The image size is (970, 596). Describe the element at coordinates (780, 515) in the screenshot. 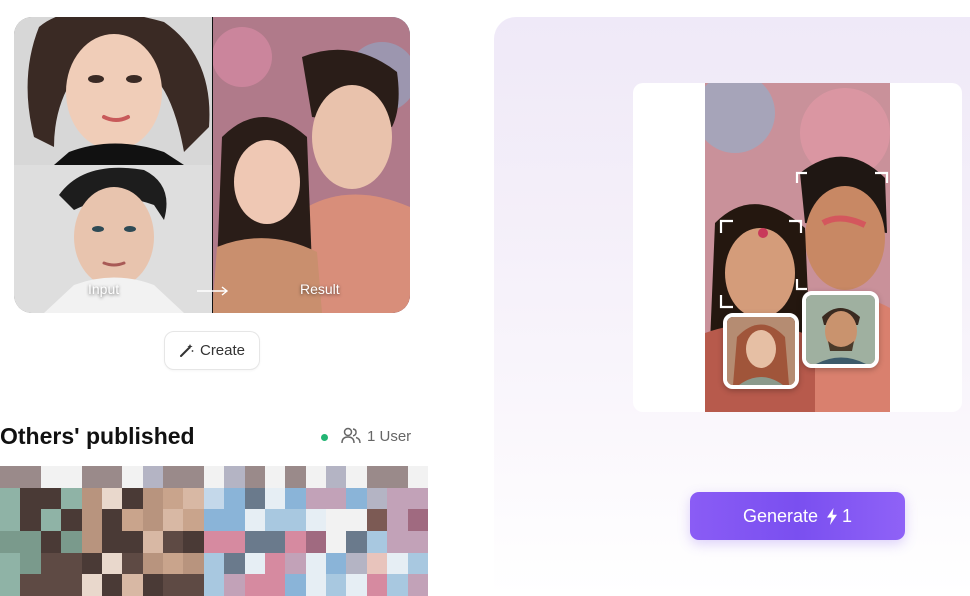

I see `generate-button-label: Generate` at that location.